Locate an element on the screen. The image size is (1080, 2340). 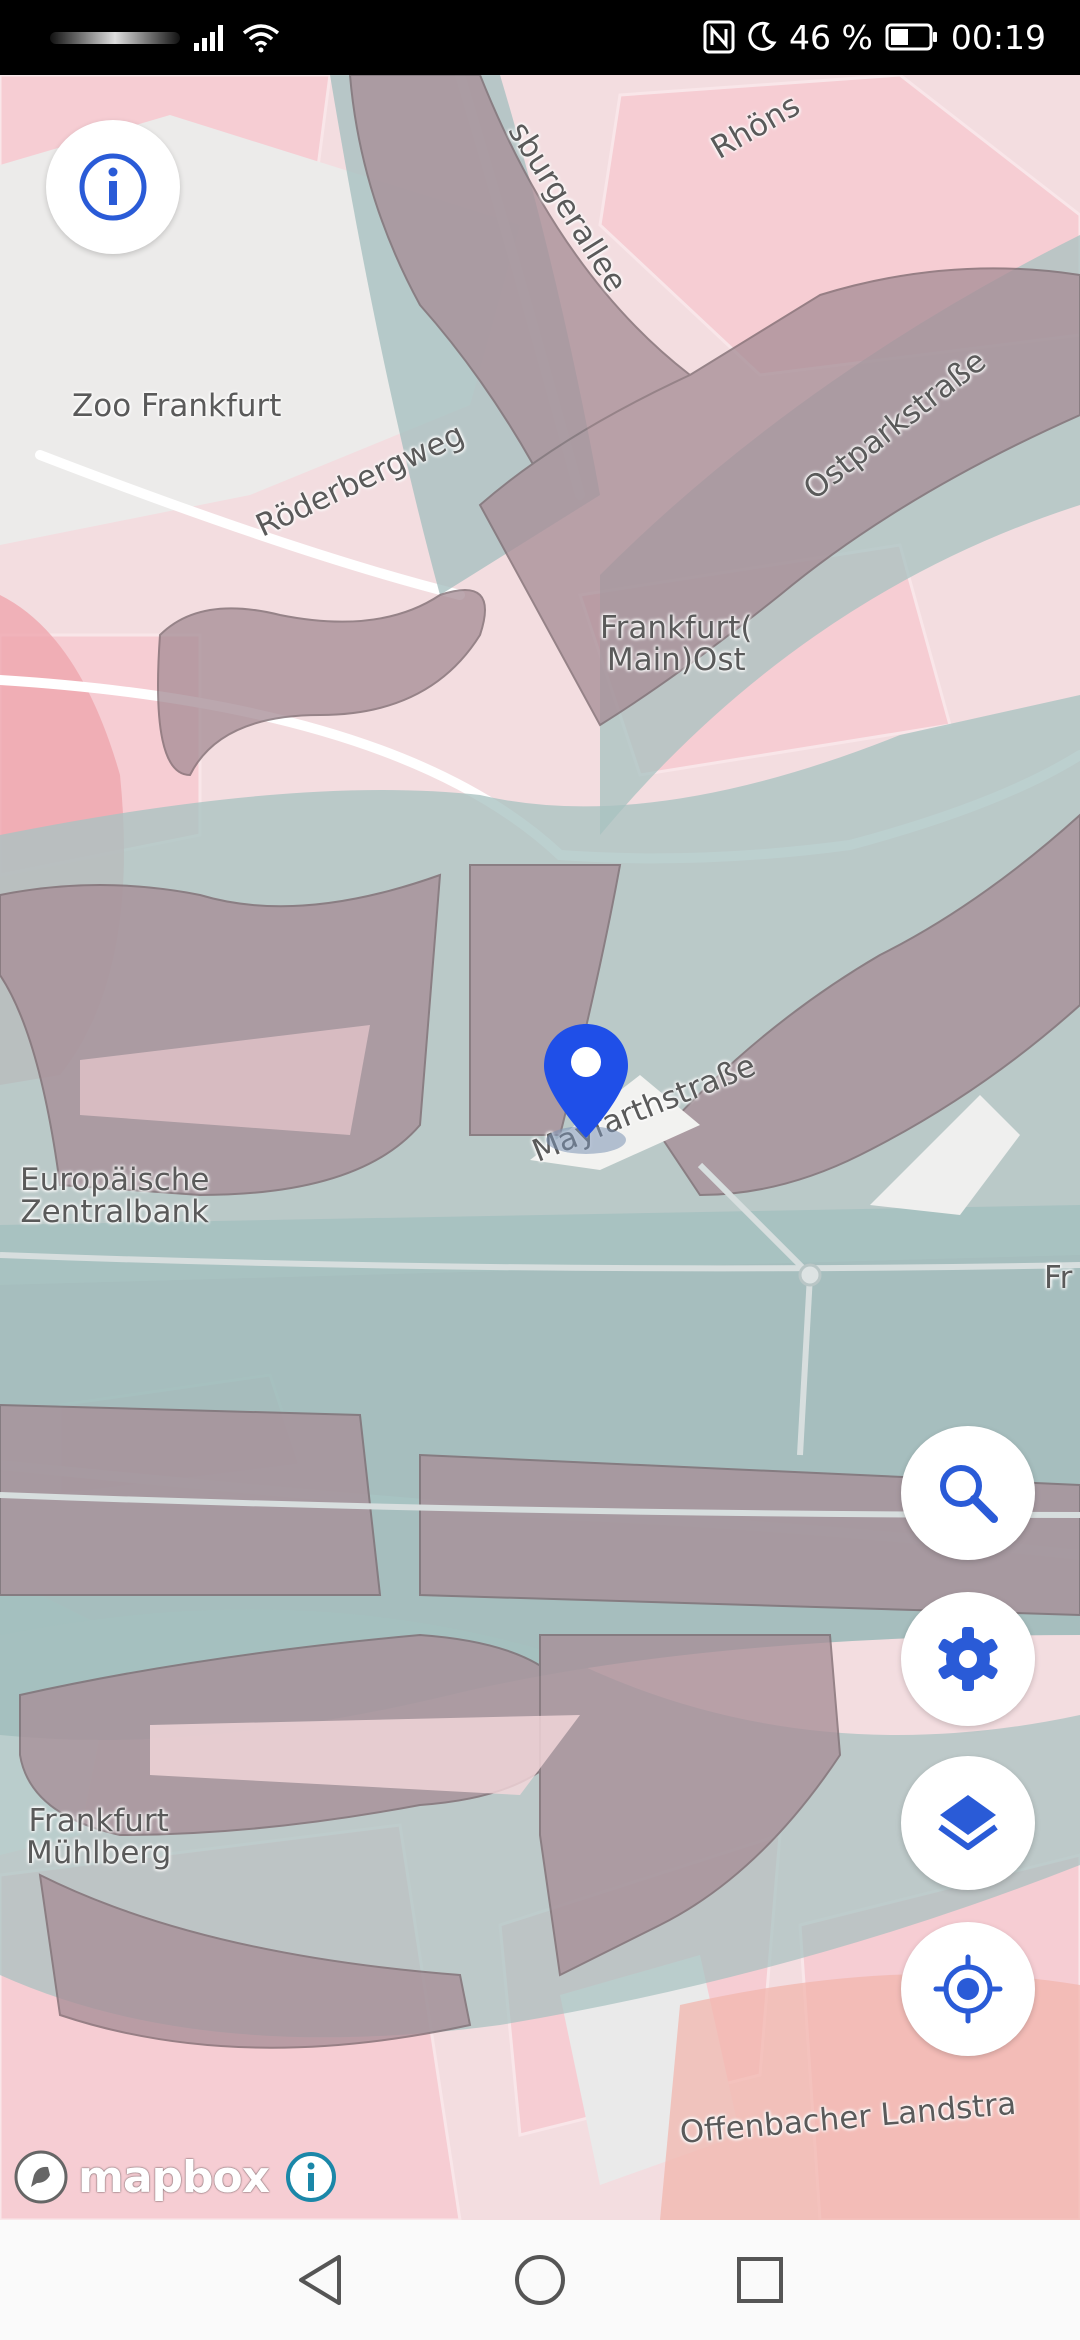
label-europaeische-zentralbank: Europäische Zentralbank is located at coordinates (115, 1196).